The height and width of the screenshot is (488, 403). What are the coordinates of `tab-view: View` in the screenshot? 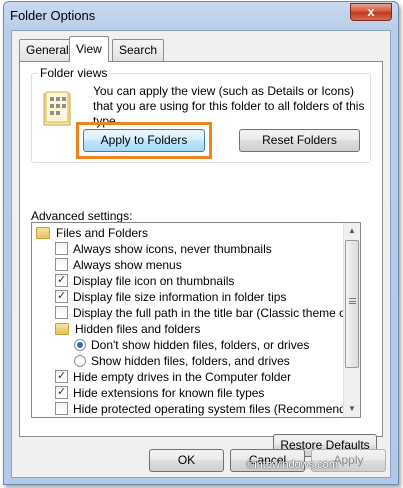 It's located at (89, 49).